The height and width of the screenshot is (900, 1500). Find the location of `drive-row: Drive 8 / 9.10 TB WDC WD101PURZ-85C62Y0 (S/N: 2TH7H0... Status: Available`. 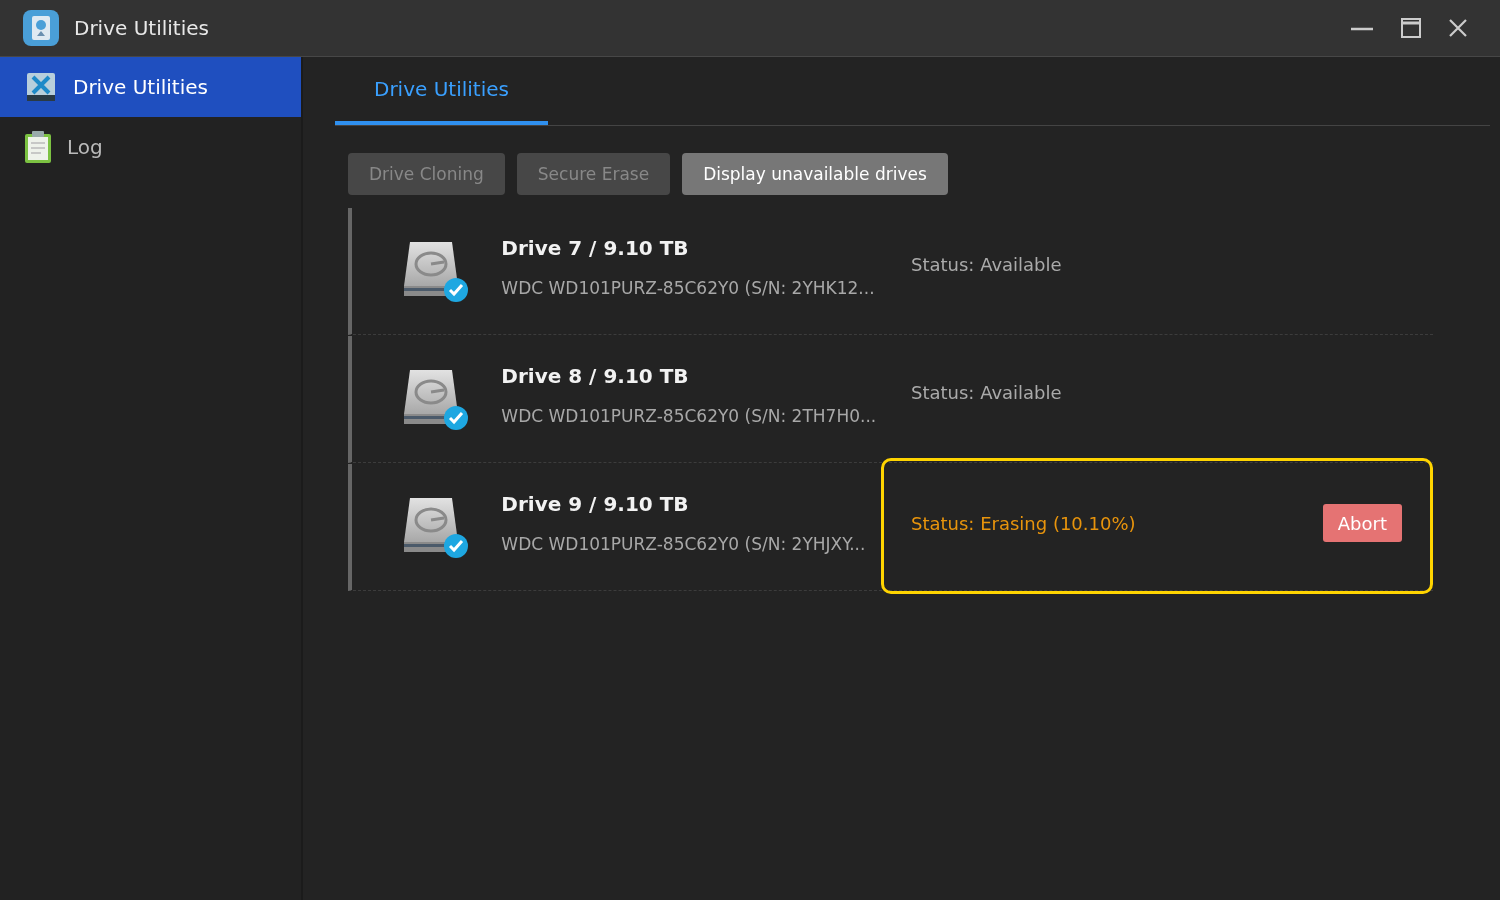

drive-row: Drive 8 / 9.10 TB WDC WD101PURZ-85C62Y0 (S/N: 2TH7H0... Status: Available is located at coordinates (890, 399).